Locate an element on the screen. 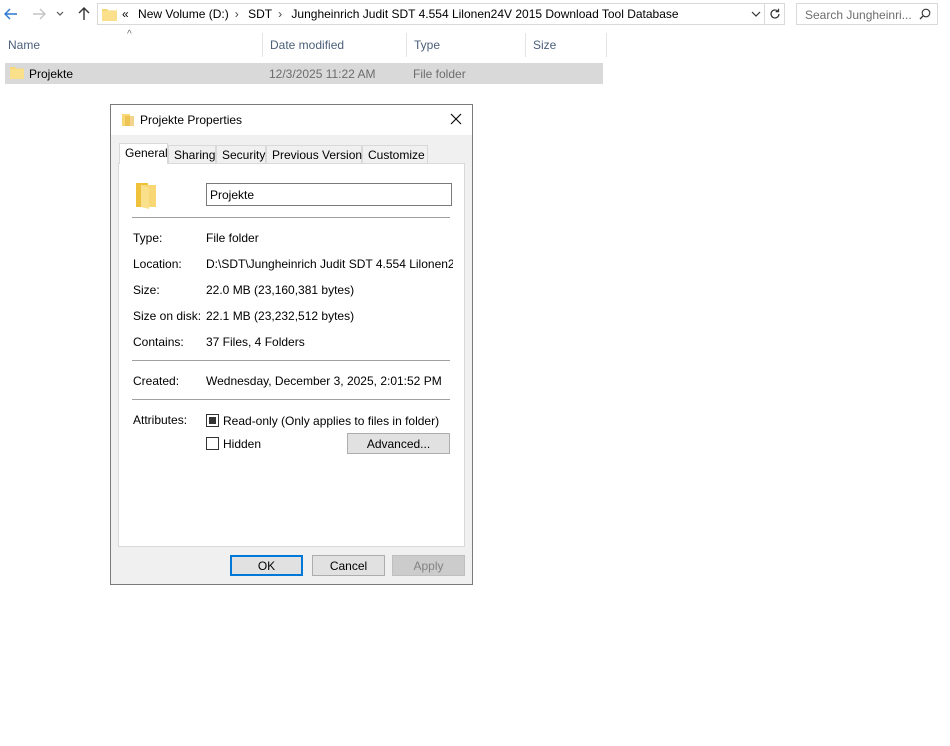  breadcrumb-segment-drive: New Volume (D:) is located at coordinates (183, 14).